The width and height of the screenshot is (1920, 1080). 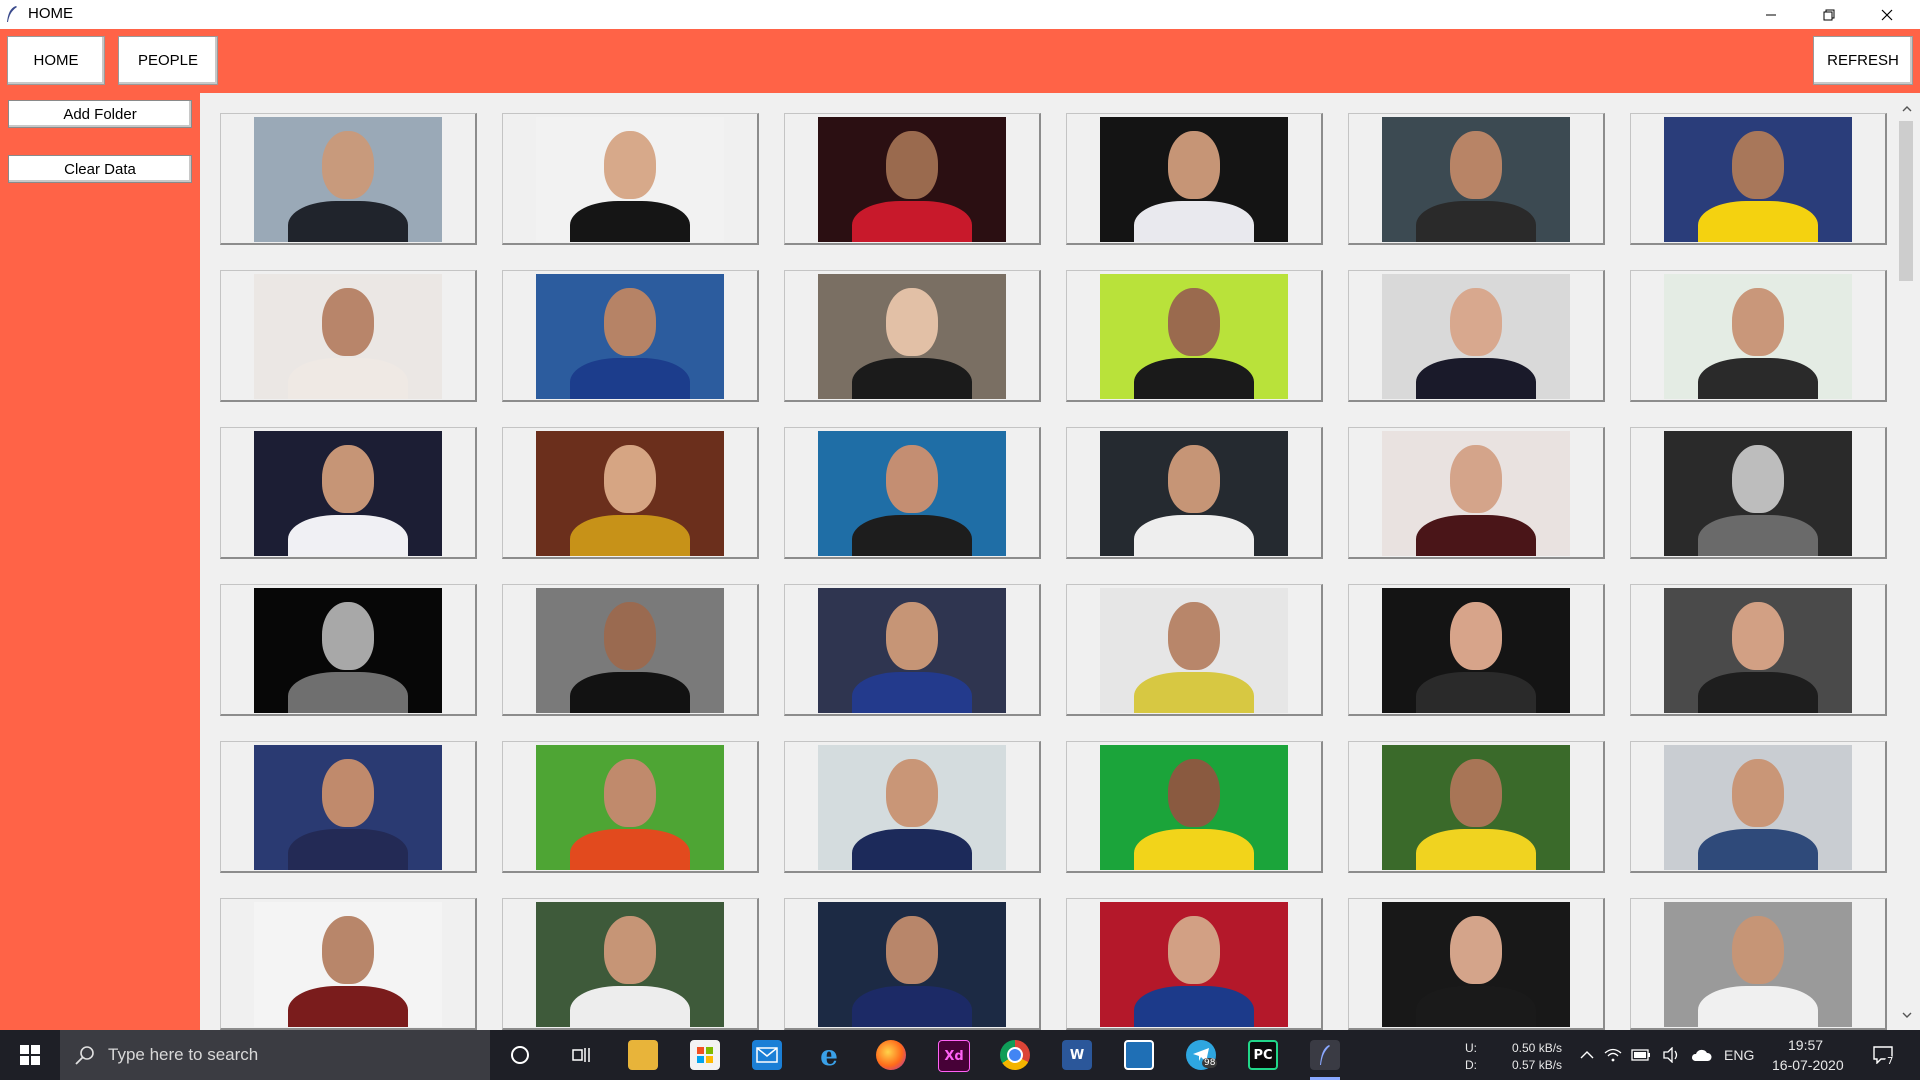 What do you see at coordinates (643, 1055) in the screenshot?
I see `file-explorer-icon` at bounding box center [643, 1055].